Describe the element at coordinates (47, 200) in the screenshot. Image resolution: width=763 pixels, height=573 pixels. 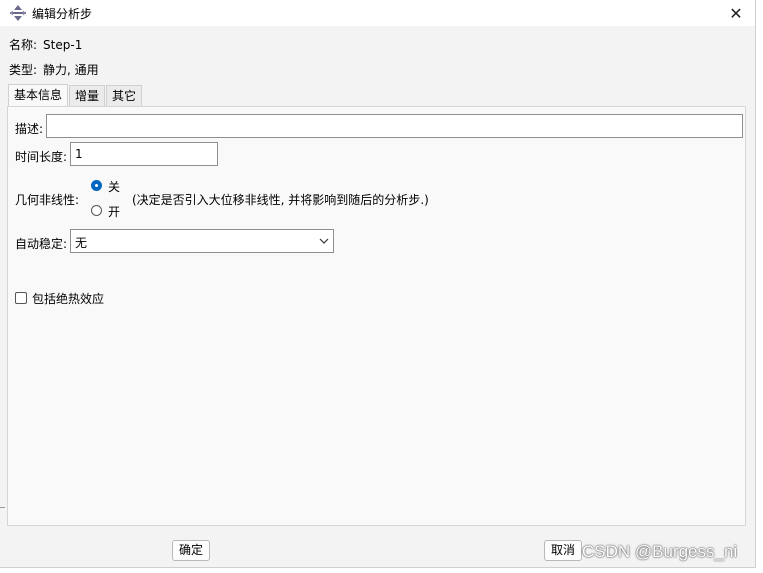
I see `nlgeom-label: 几何非线性:` at that location.